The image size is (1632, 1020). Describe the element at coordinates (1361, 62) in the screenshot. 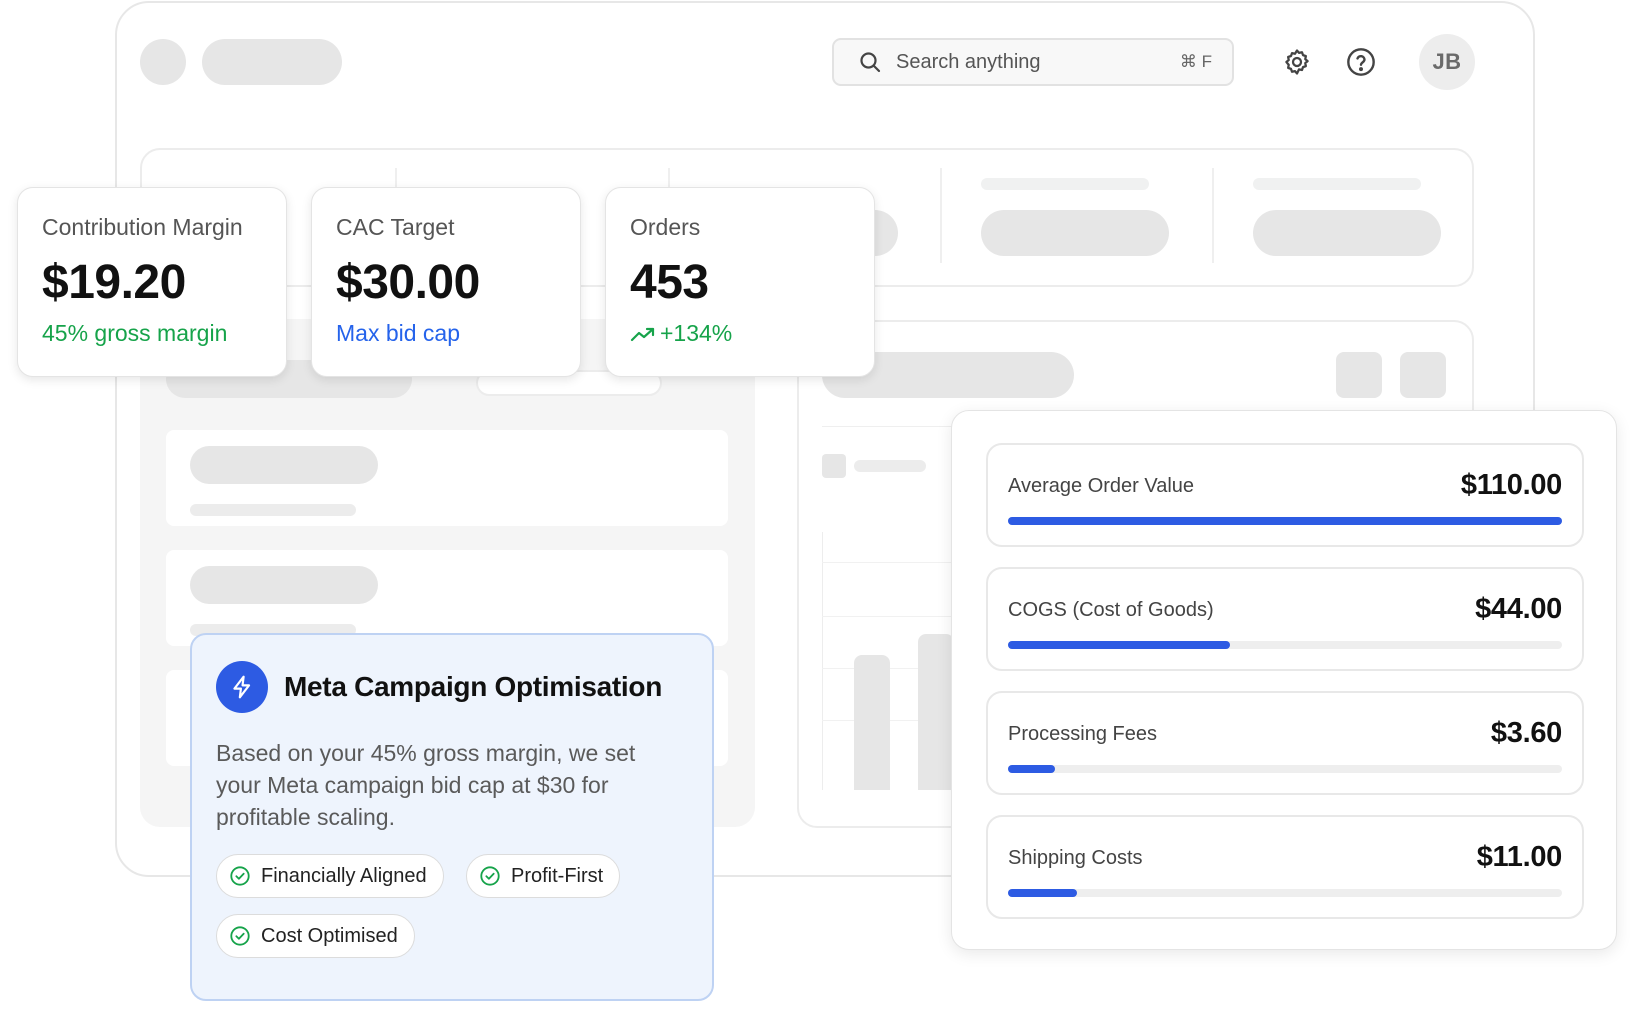

I see `help-icon` at that location.